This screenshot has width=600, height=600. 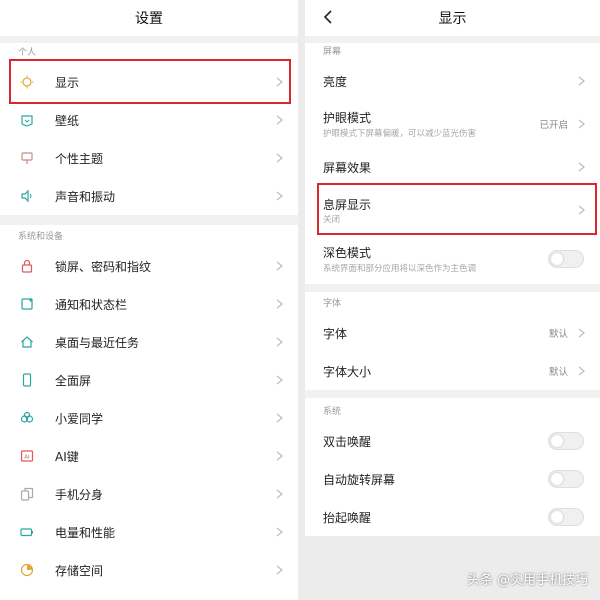 What do you see at coordinates (452, 81) in the screenshot?
I see `display-item-brightness: 亮度` at bounding box center [452, 81].